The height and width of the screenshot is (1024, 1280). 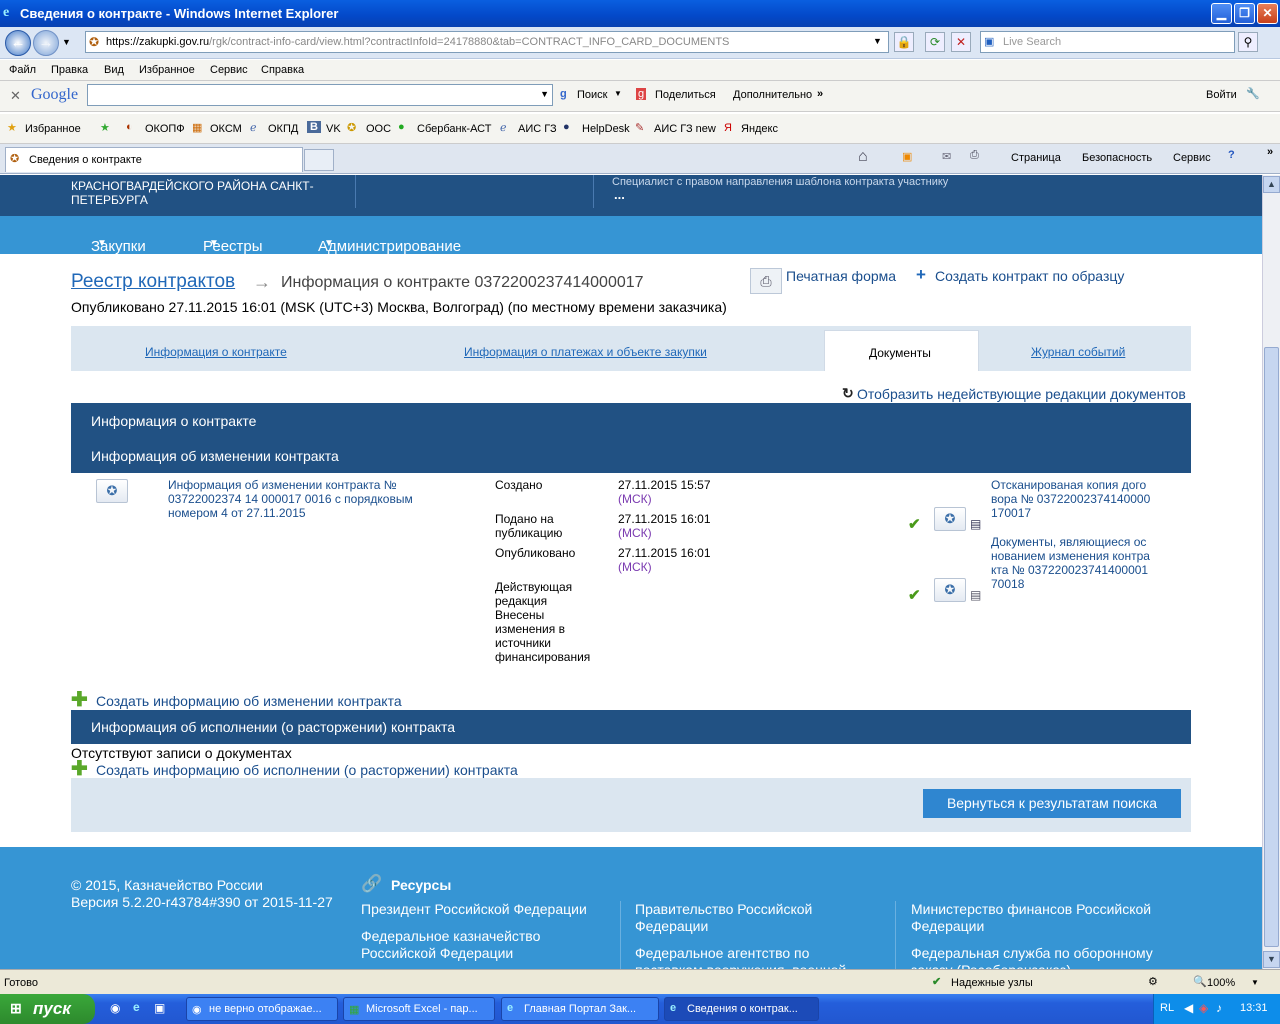 I want to click on tray-arrow-icon: ◀, so click(x=1188, y=1008).